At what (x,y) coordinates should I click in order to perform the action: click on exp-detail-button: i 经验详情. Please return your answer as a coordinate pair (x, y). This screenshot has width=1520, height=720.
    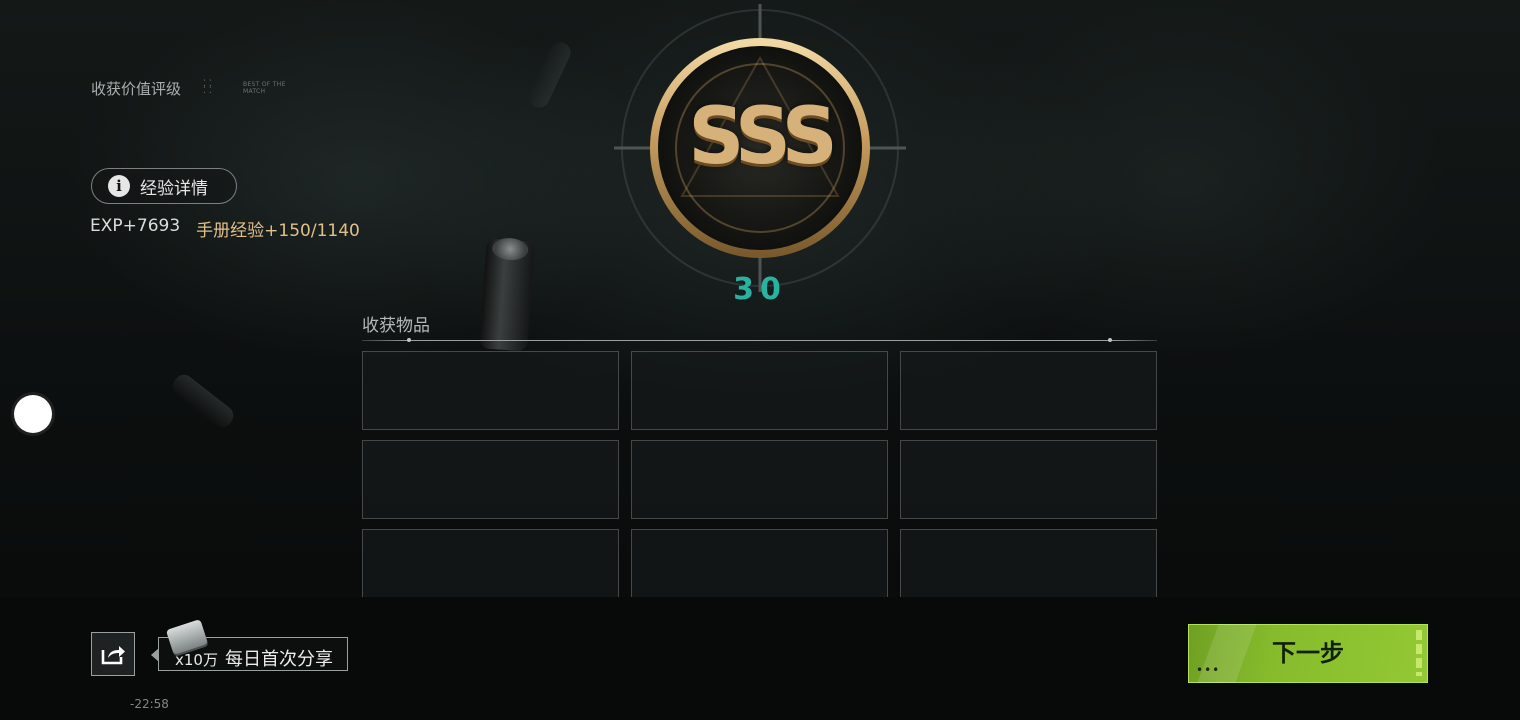
    Looking at the image, I should click on (164, 186).